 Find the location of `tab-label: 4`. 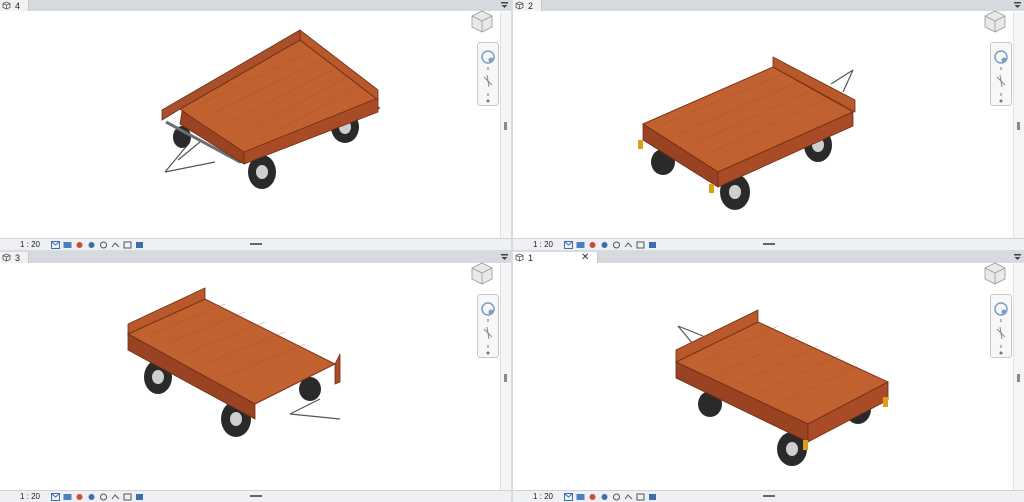

tab-label: 4 is located at coordinates (18, 5).